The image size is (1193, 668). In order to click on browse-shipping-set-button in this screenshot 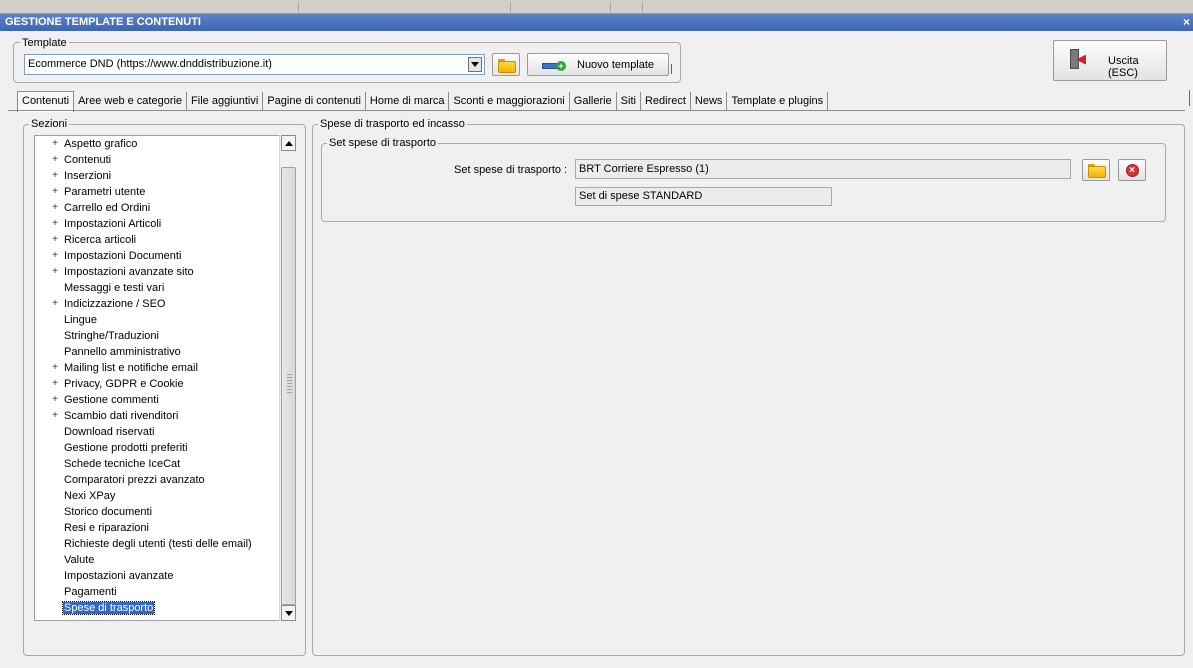, I will do `click(1096, 170)`.